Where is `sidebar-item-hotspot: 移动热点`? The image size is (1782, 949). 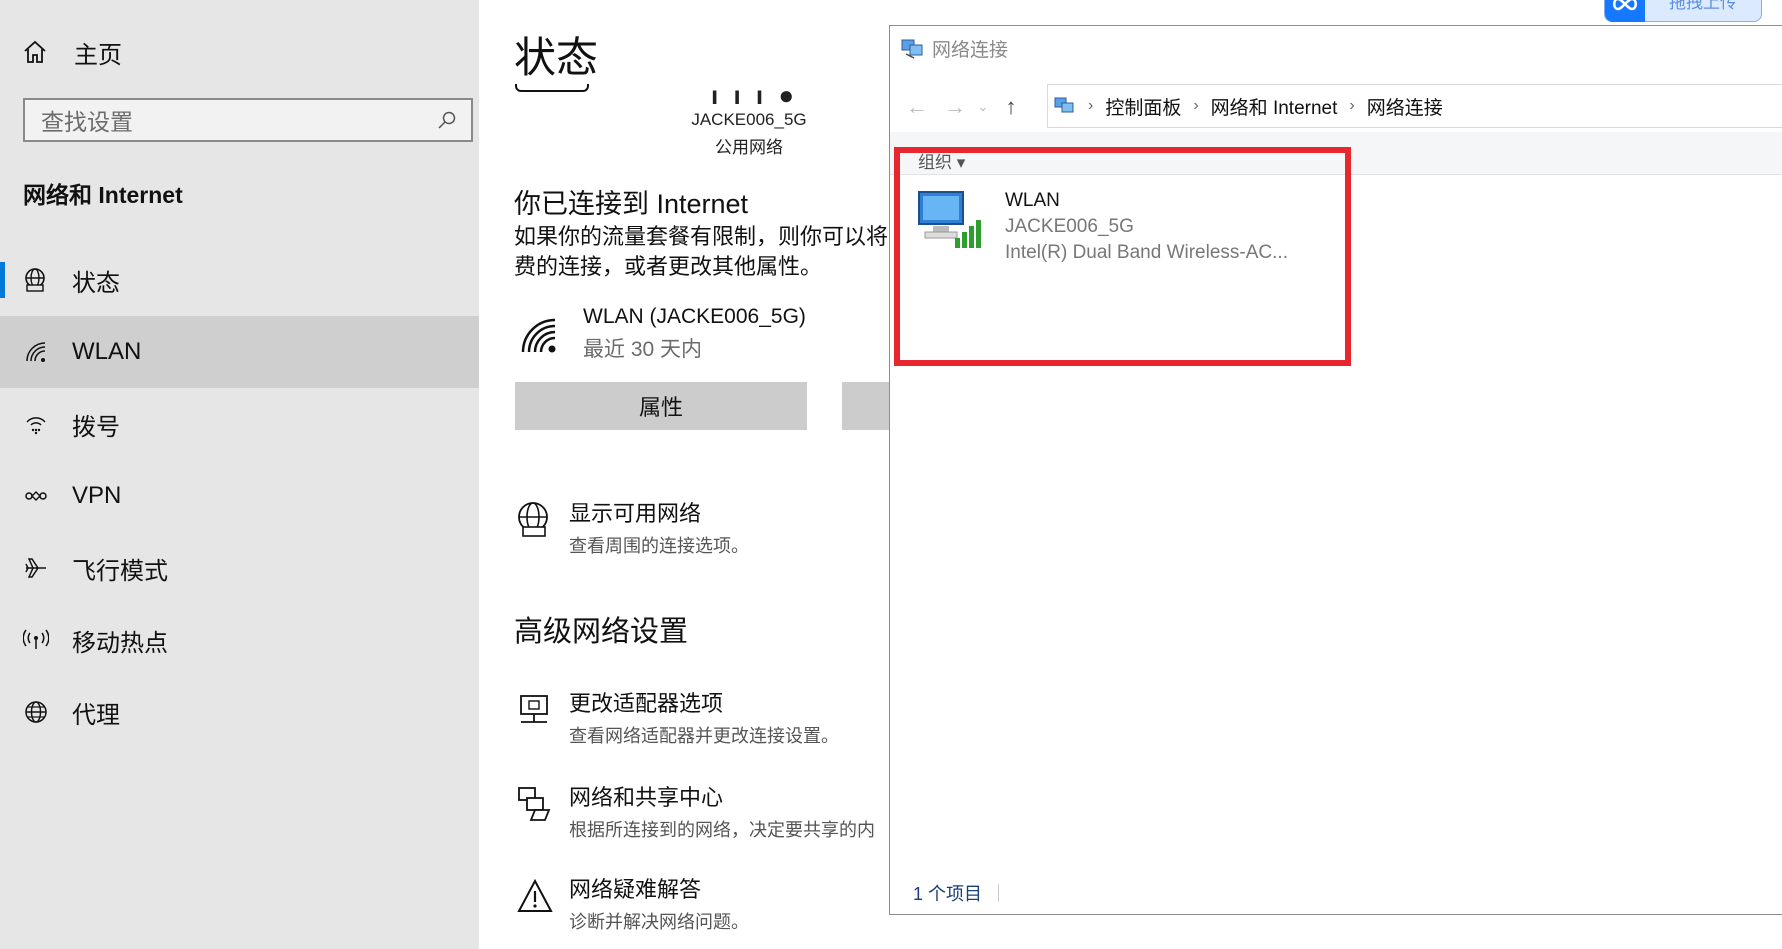
sidebar-item-hotspot: 移动热点 is located at coordinates (239, 640).